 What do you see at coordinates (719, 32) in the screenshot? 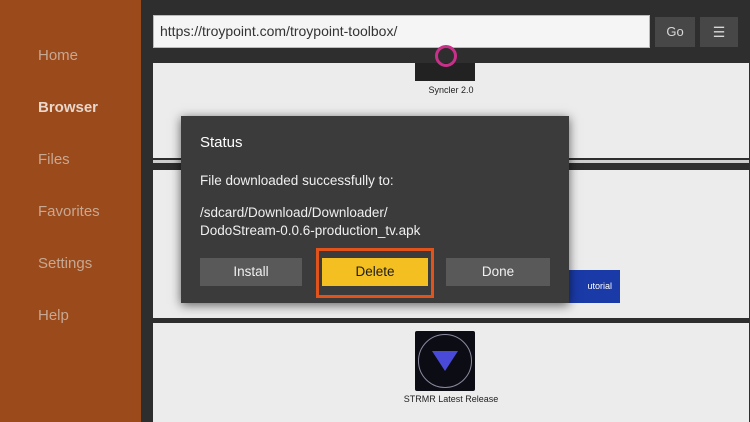
I see `menu-icon: ☰` at bounding box center [719, 32].